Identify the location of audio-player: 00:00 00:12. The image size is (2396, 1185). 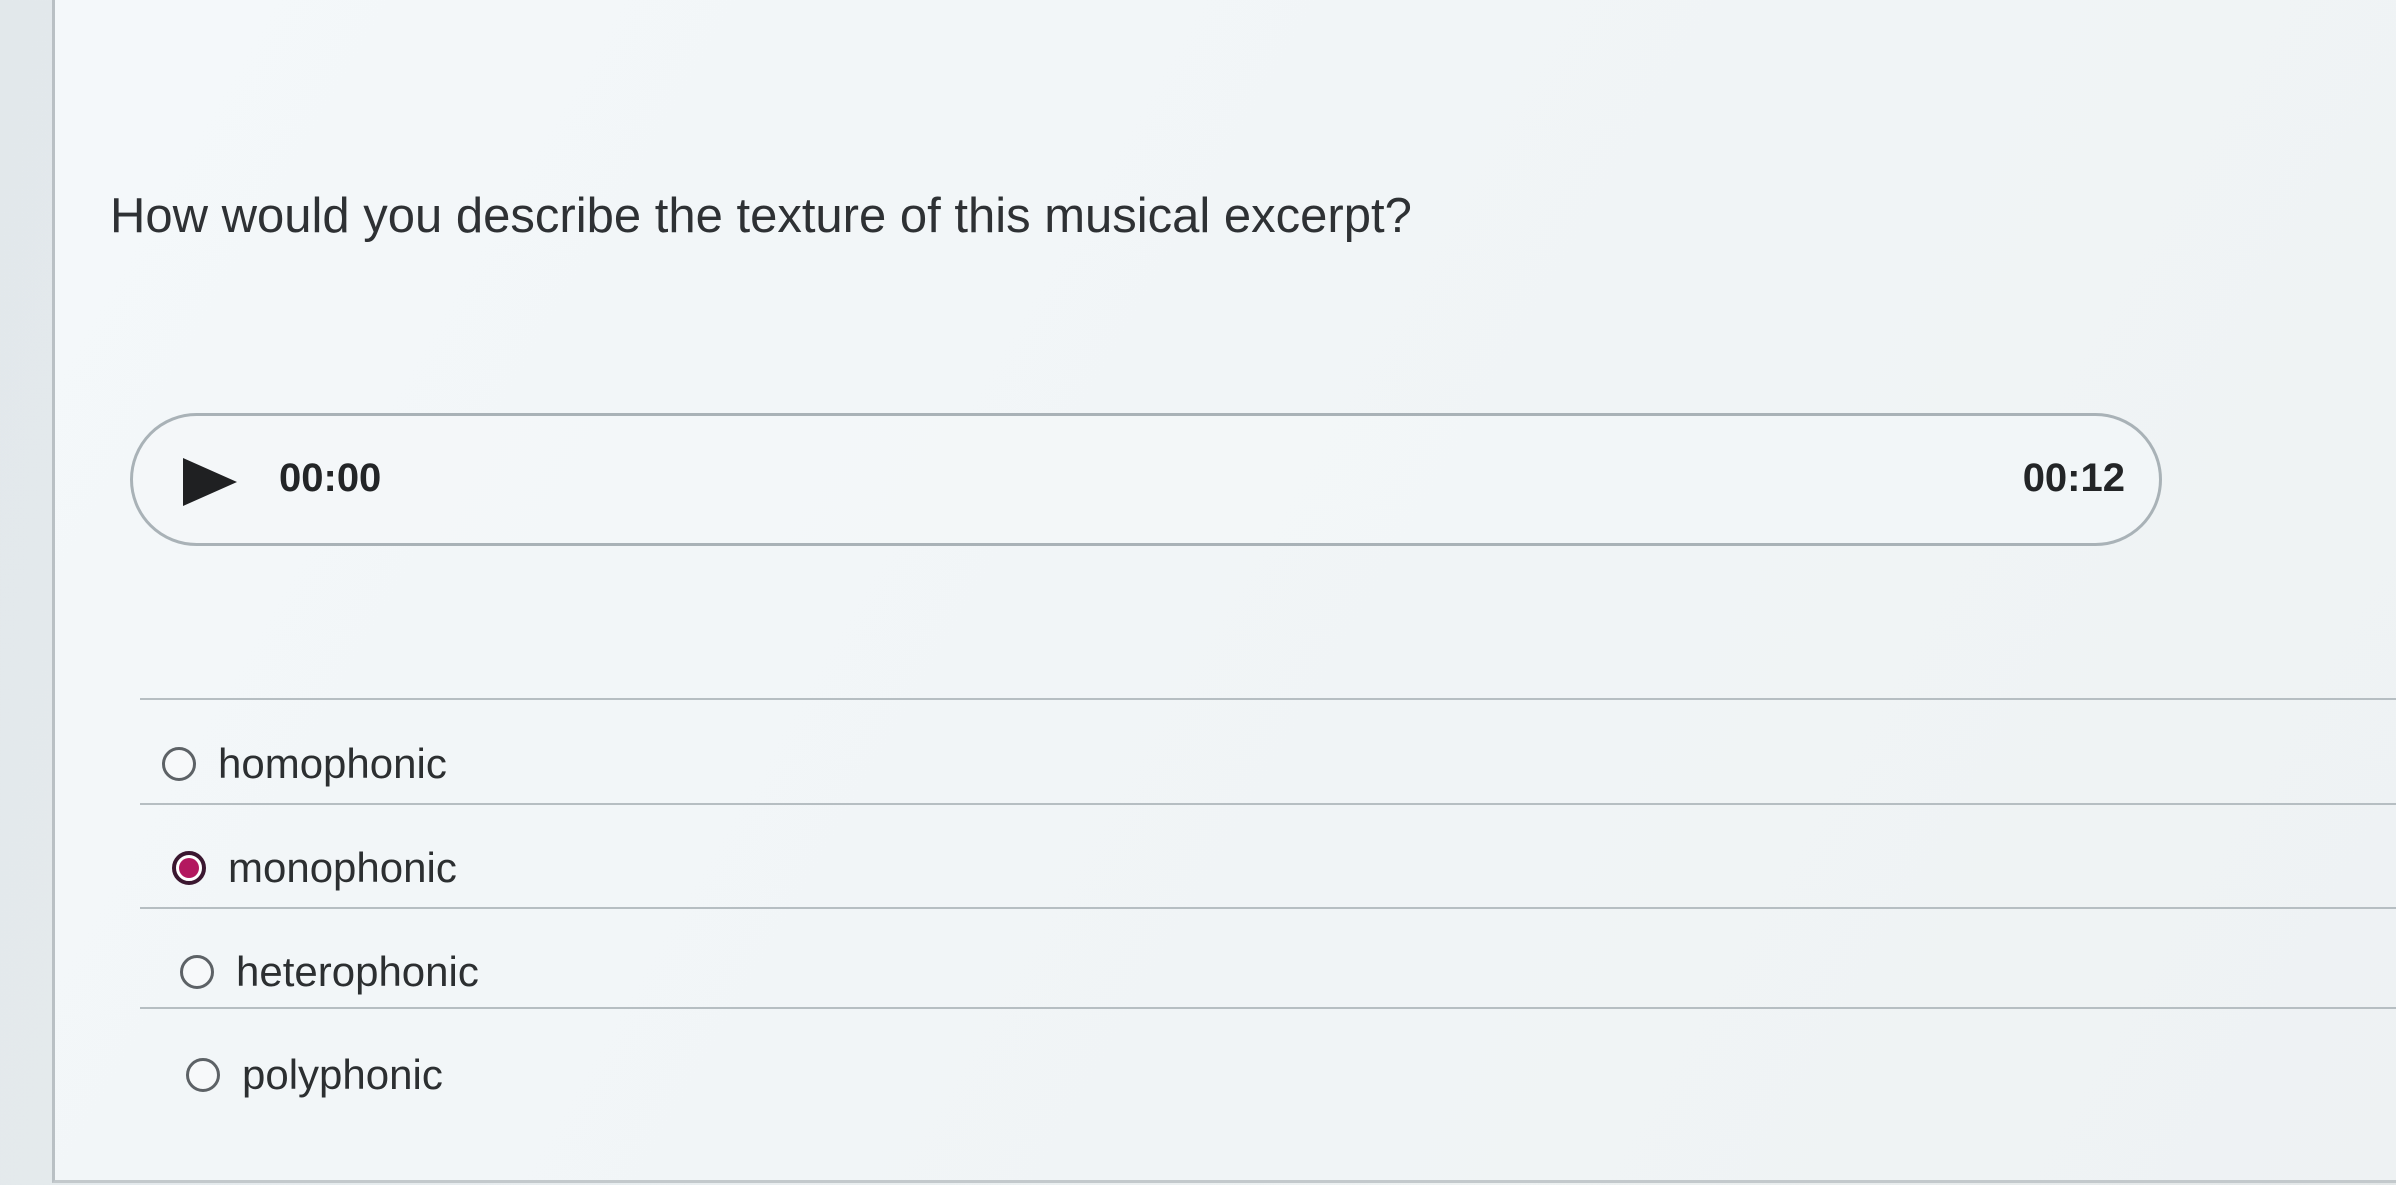
(1146, 479).